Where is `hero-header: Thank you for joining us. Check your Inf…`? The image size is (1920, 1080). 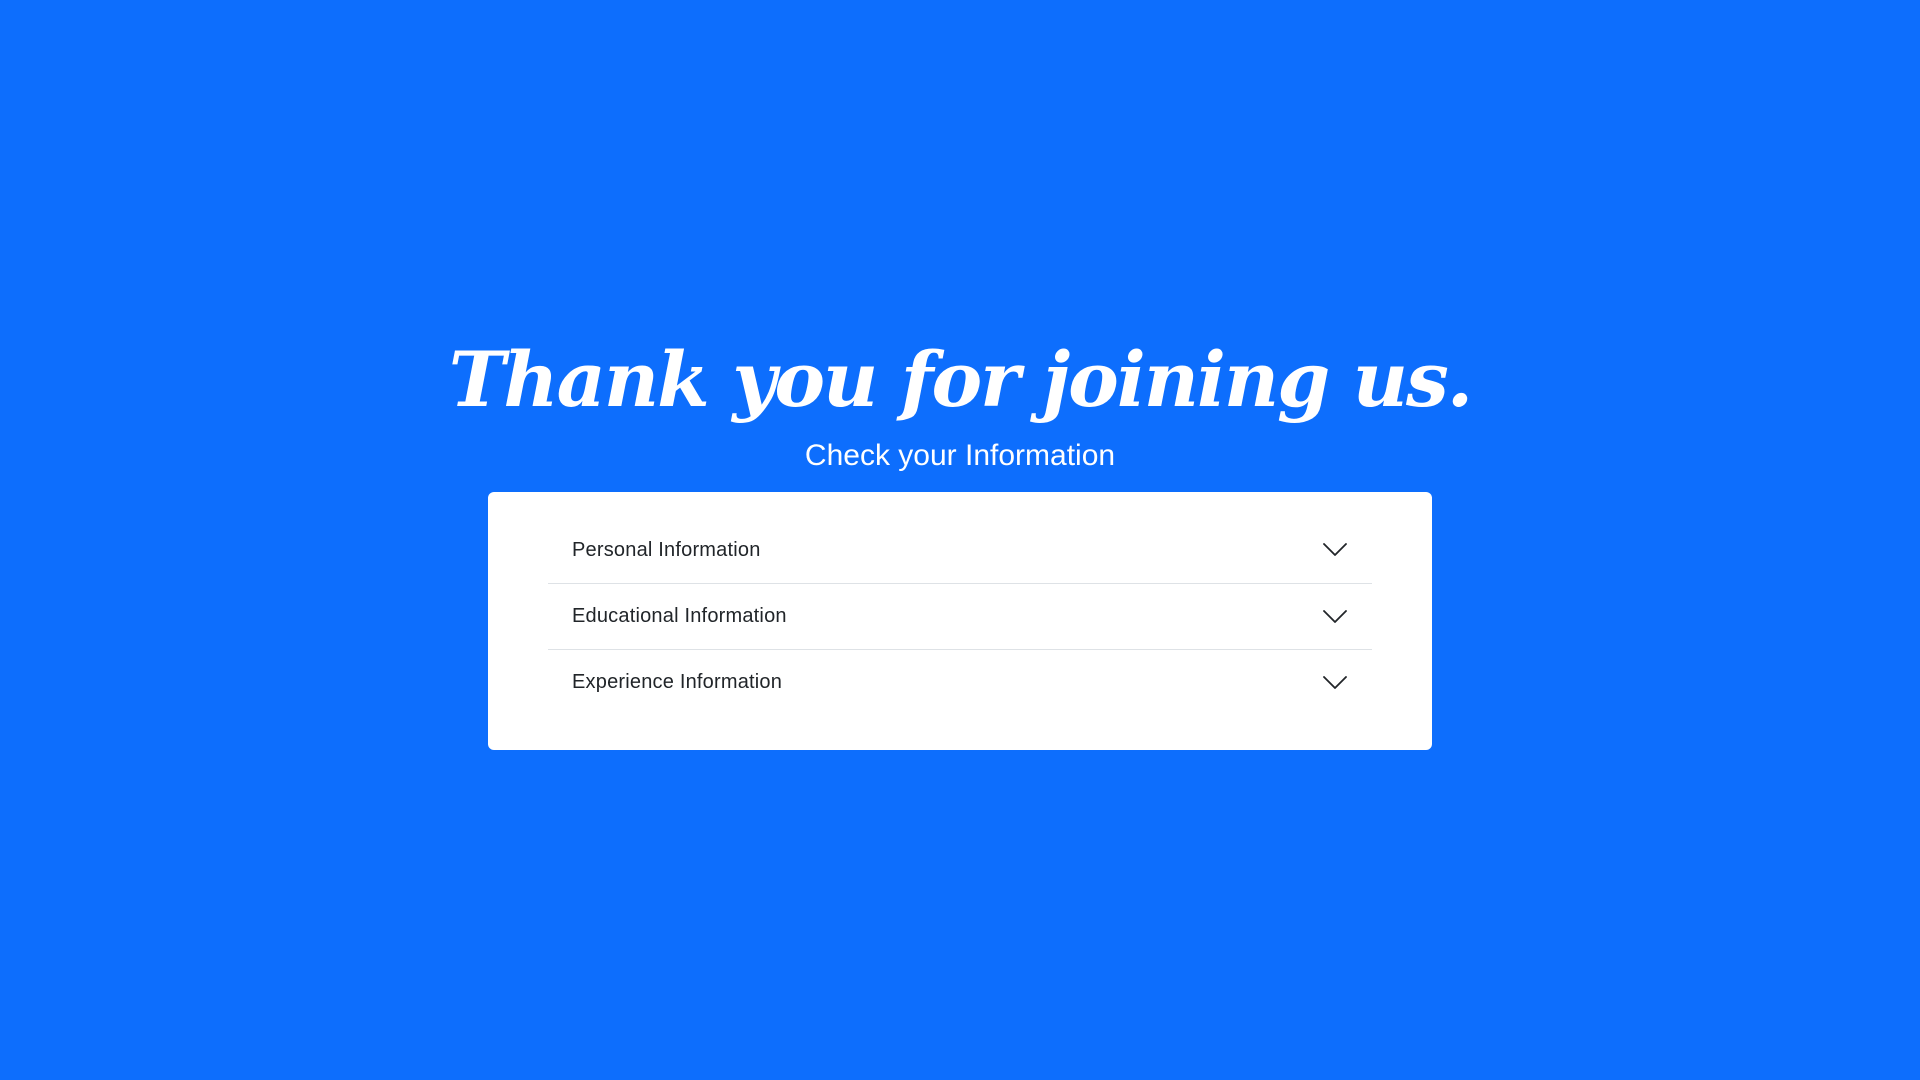 hero-header: Thank you for joining us. Check your Inf… is located at coordinates (960, 403).